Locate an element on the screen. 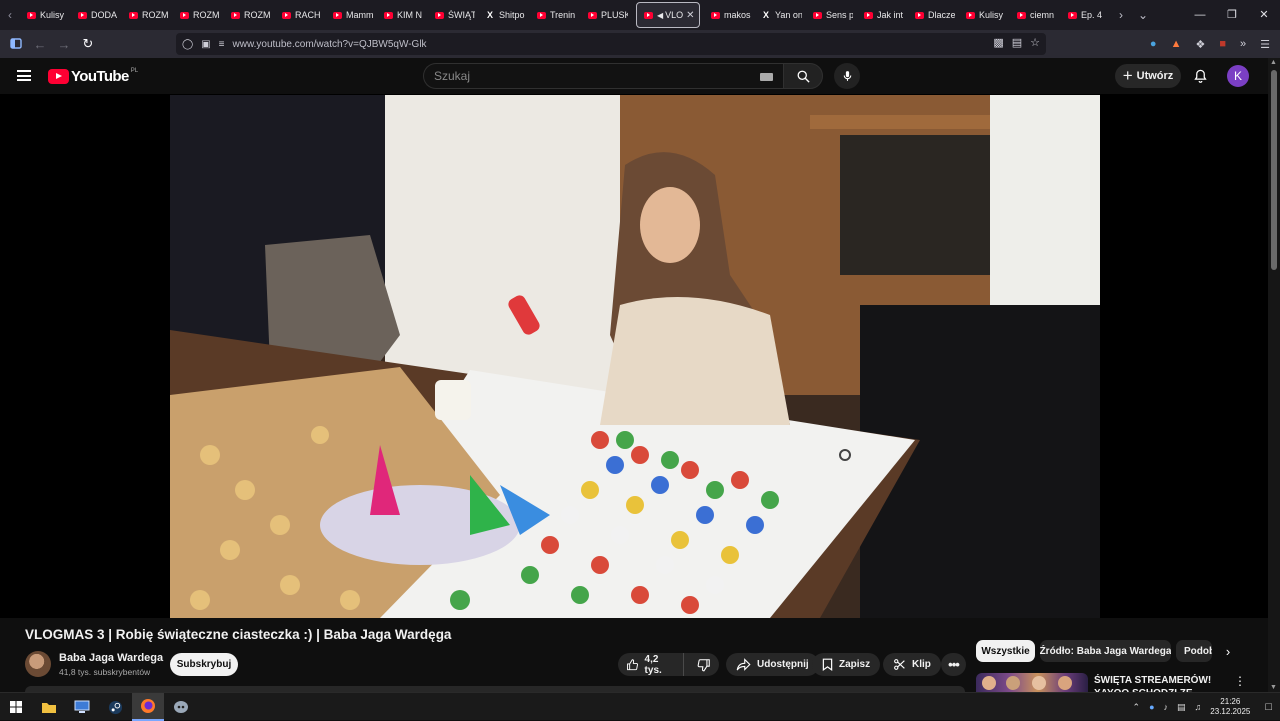 Image resolution: width=1280 pixels, height=721 pixels. browser-tab: RACH is located at coordinates (300, 15).